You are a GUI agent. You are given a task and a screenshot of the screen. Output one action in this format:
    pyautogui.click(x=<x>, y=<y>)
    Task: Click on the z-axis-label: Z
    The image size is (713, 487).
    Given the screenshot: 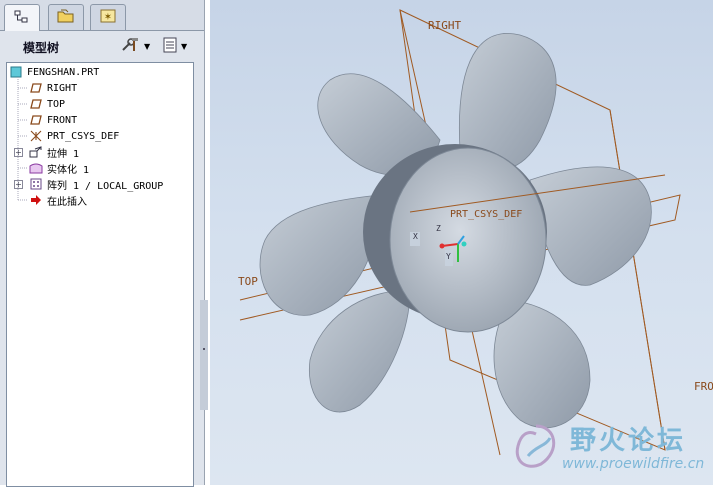 What is the action you would take?
    pyautogui.click(x=438, y=228)
    